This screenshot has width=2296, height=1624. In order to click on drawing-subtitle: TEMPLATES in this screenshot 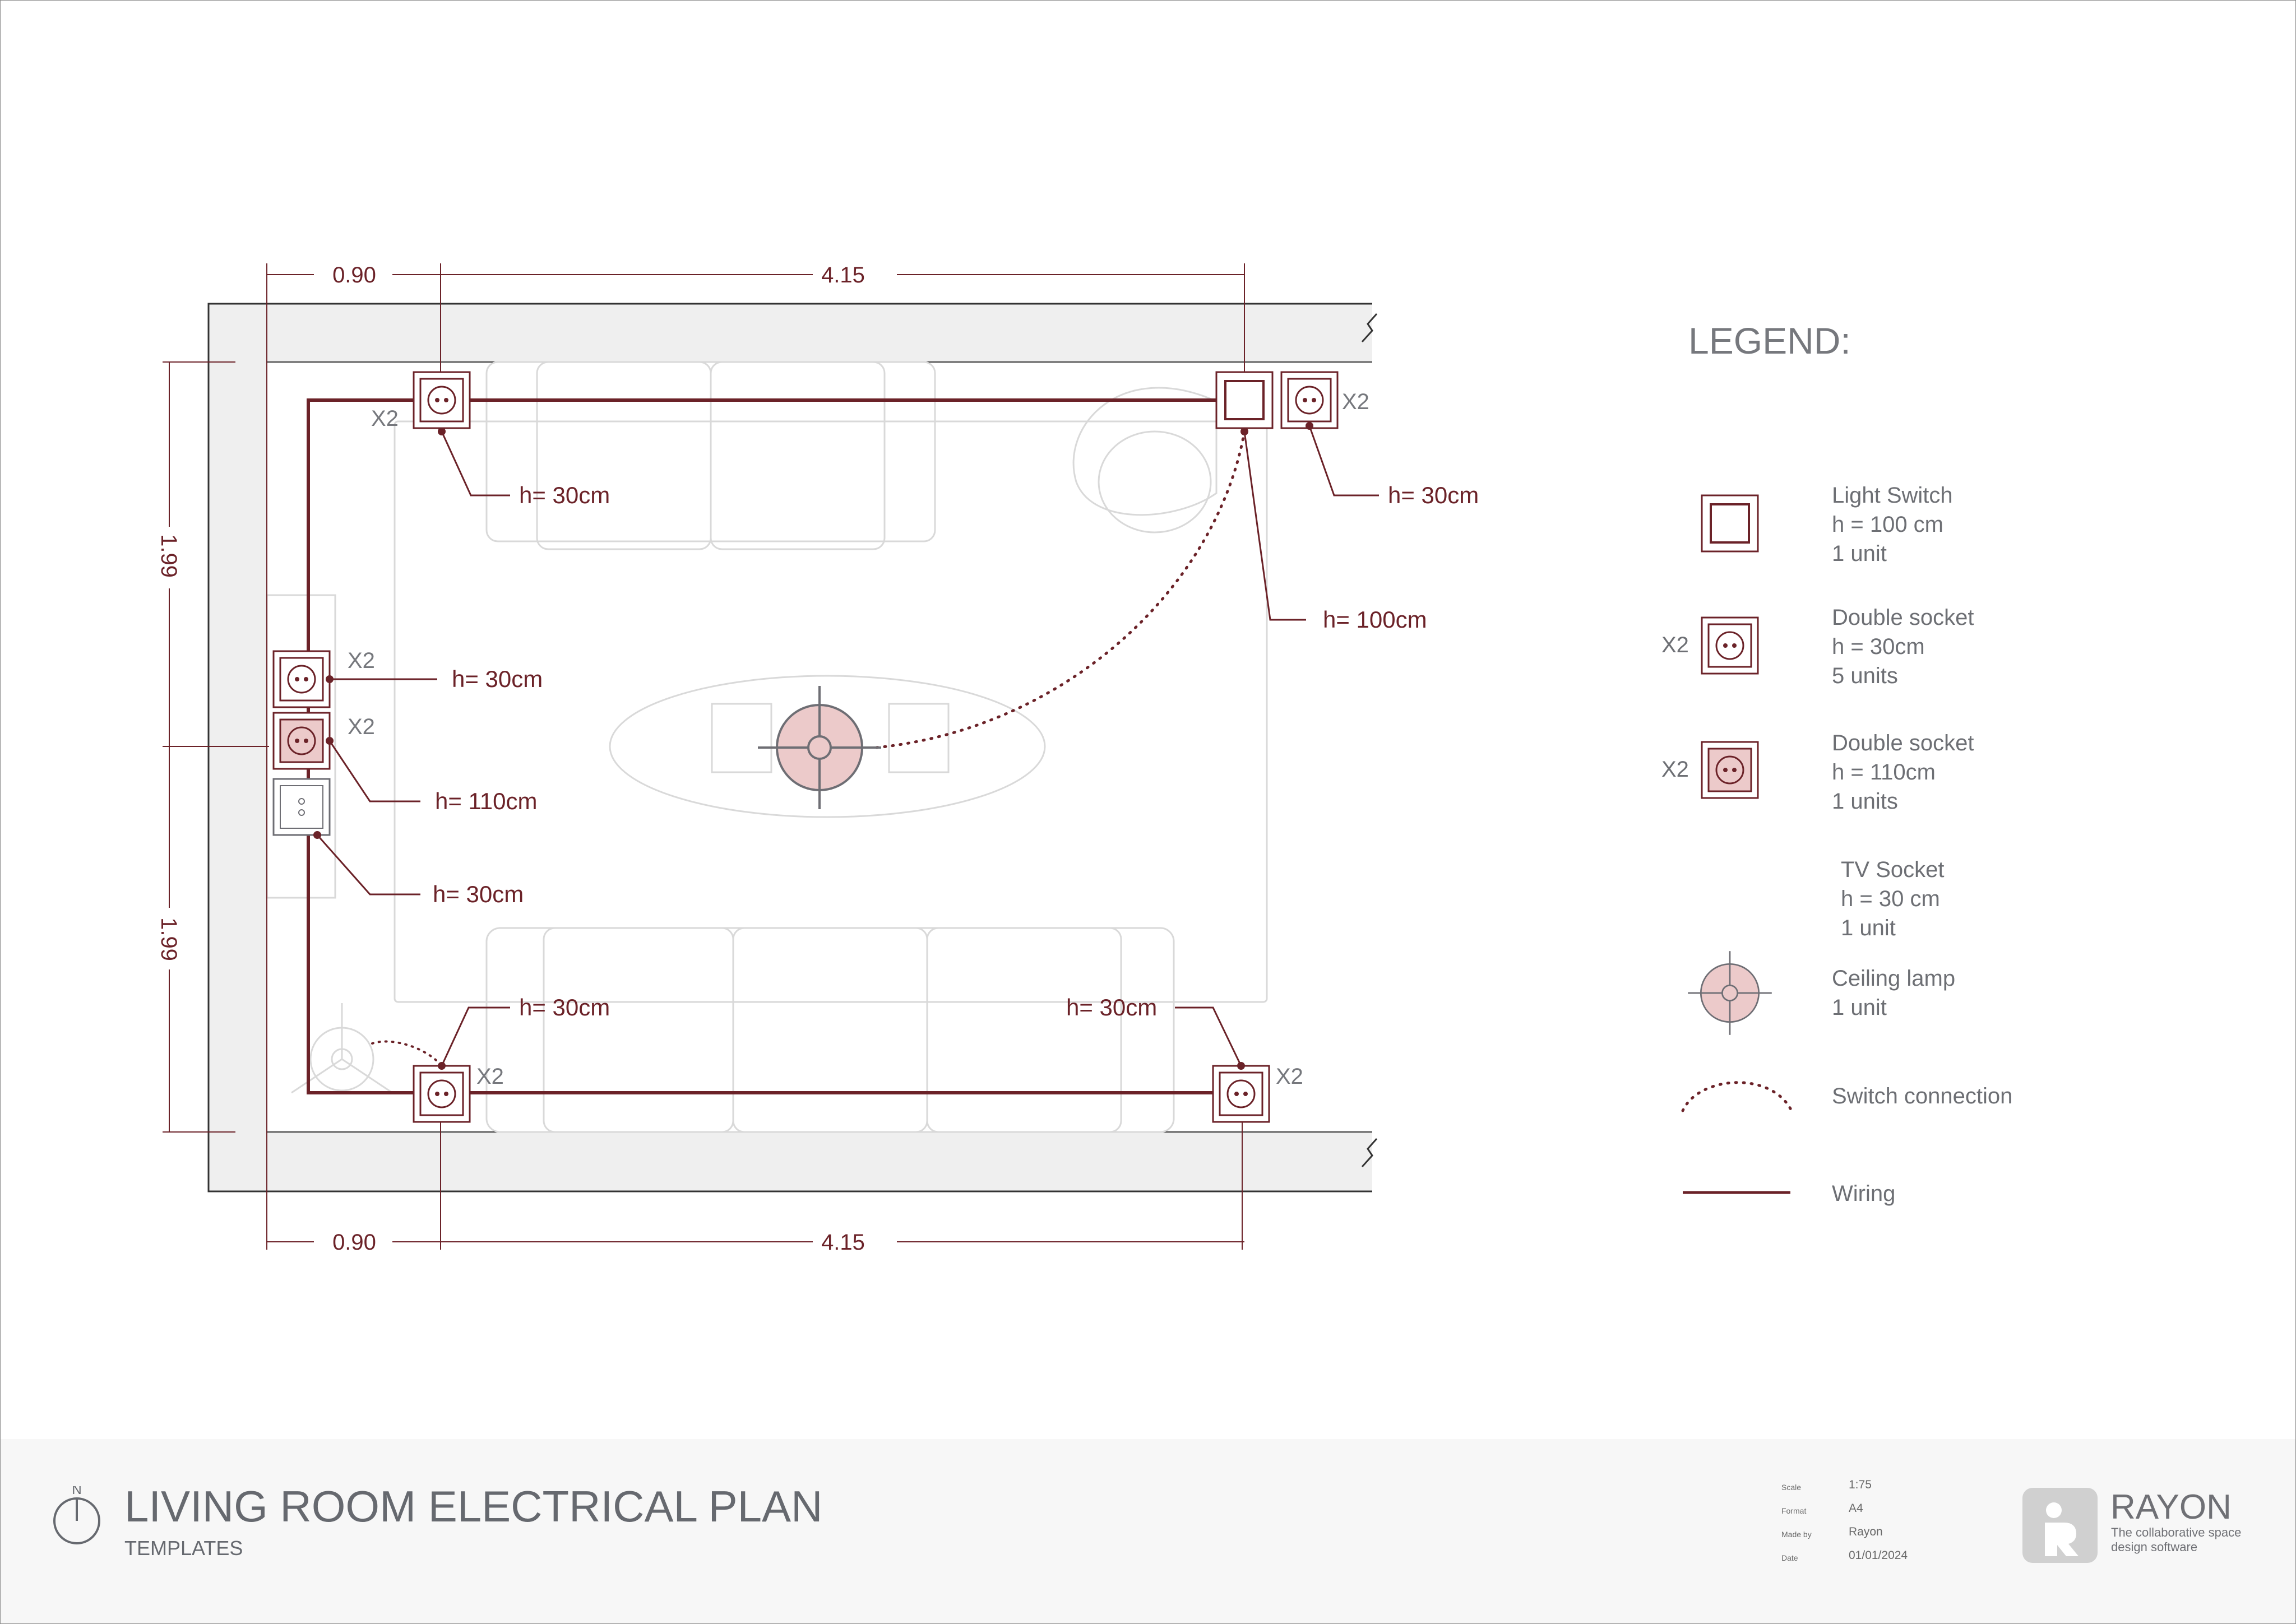, I will do `click(183, 1549)`.